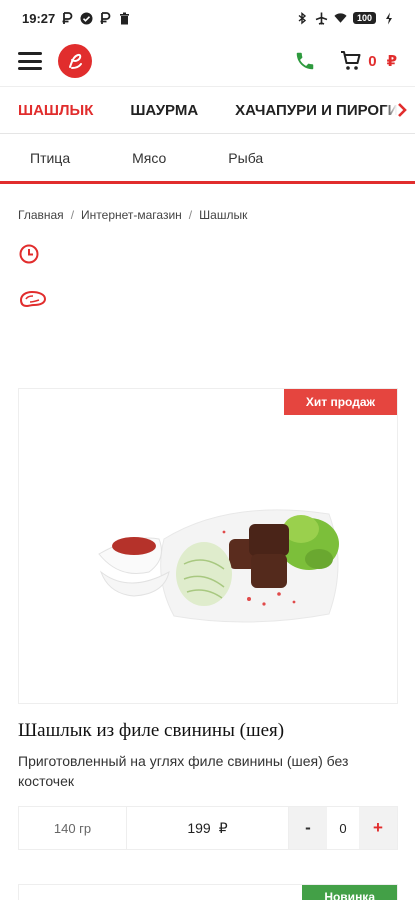  What do you see at coordinates (305, 61) in the screenshot?
I see `phone-icon` at bounding box center [305, 61].